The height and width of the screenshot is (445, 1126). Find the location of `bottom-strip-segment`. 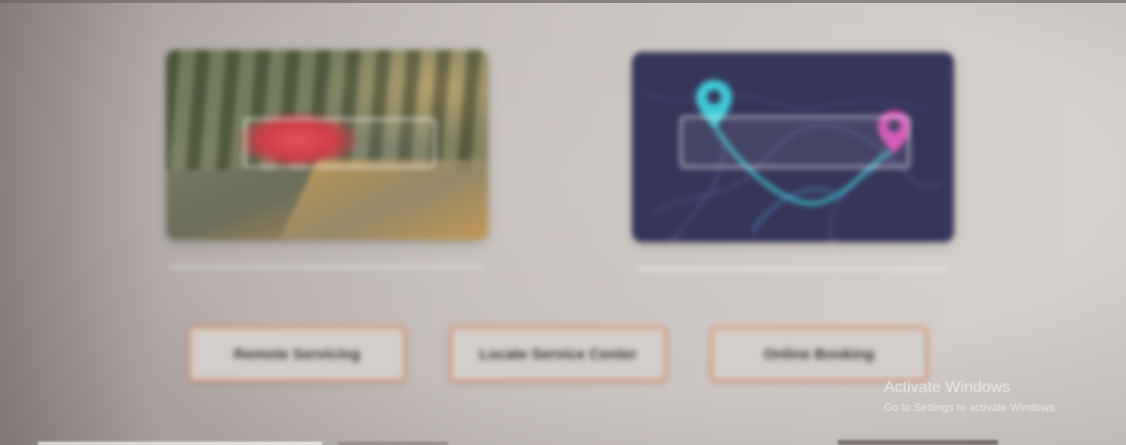

bottom-strip-segment is located at coordinates (918, 442).